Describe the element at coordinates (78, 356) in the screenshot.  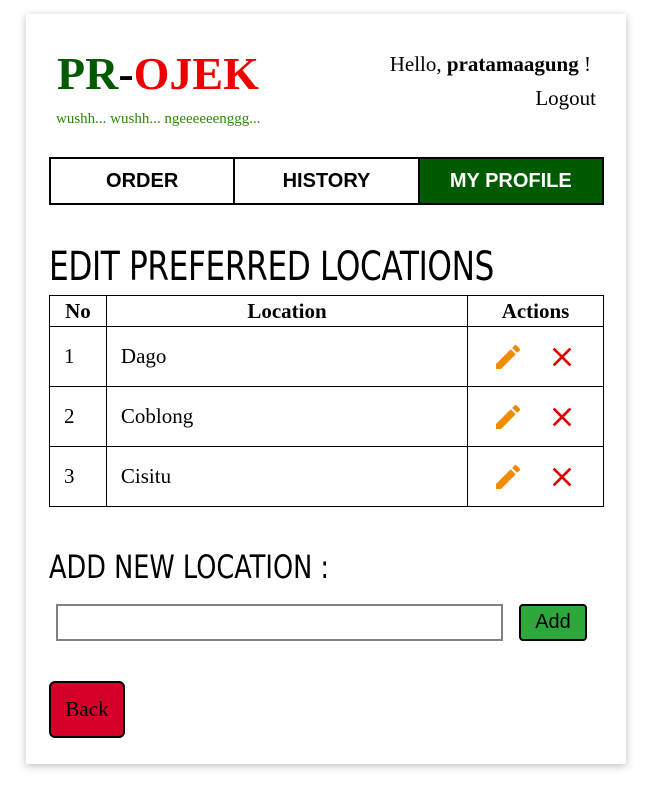
I see `row-number: 1` at that location.